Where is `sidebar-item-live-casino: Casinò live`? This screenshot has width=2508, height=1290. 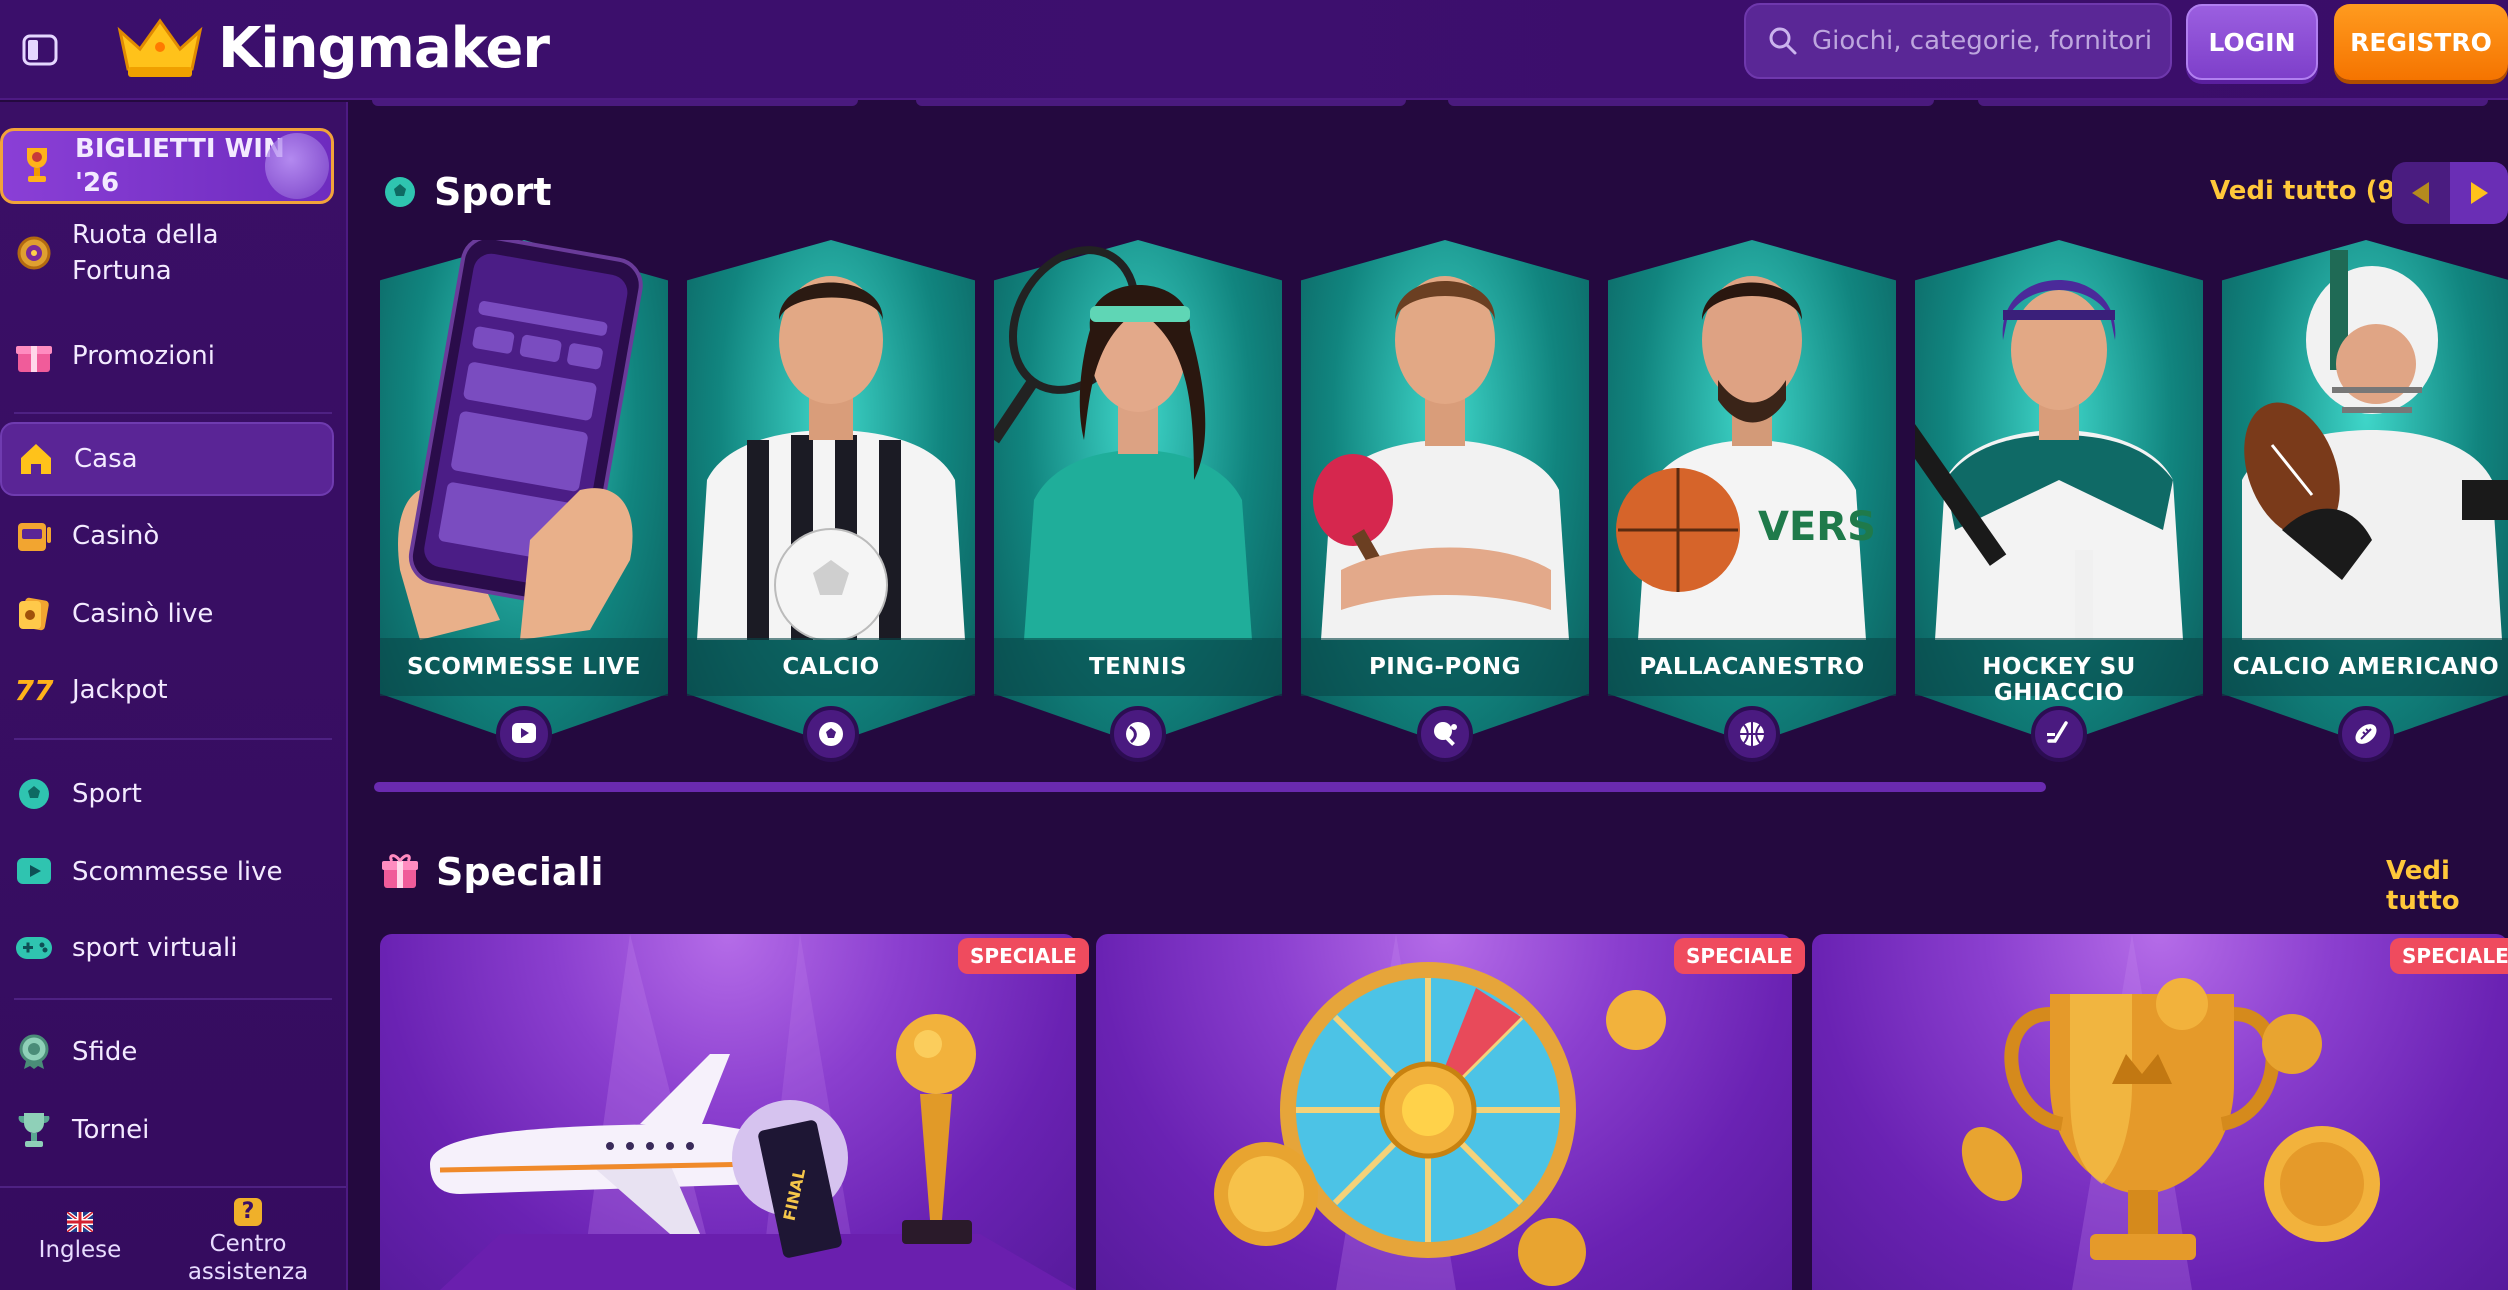
sidebar-item-live-casino: Casinò live is located at coordinates (167, 614).